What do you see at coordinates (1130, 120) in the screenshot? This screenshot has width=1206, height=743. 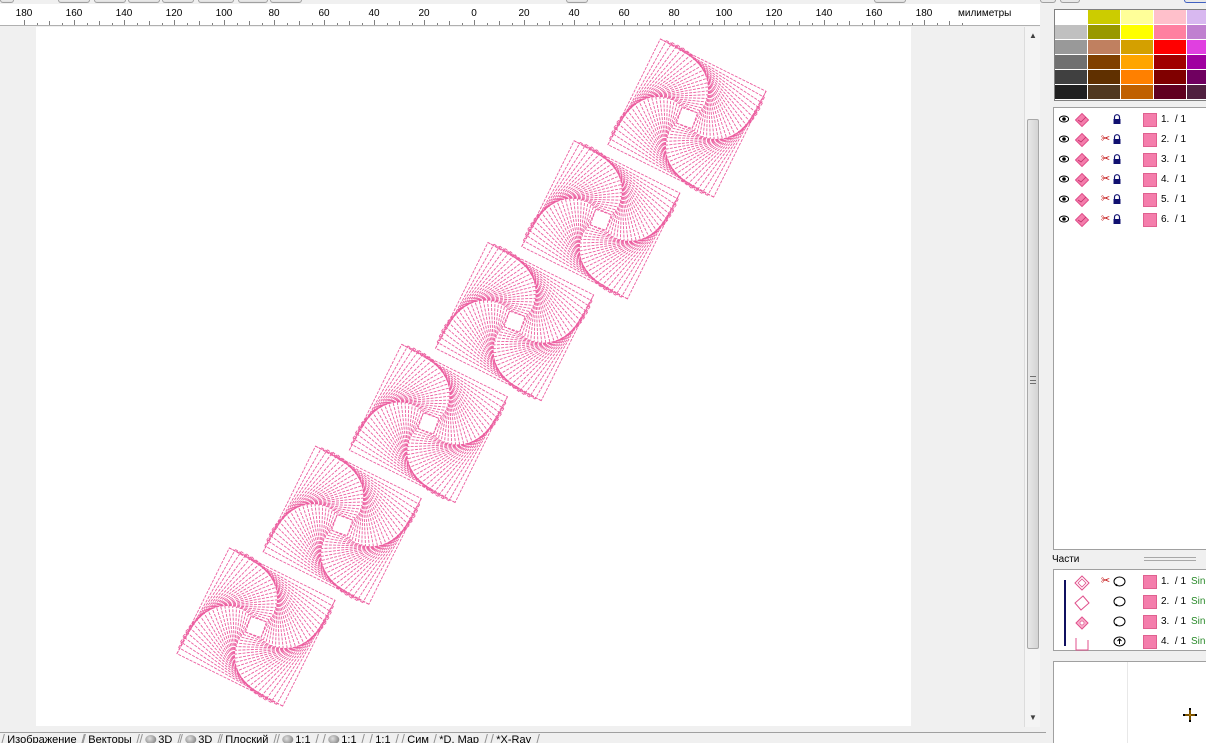 I see `object-row: 1. / 1` at bounding box center [1130, 120].